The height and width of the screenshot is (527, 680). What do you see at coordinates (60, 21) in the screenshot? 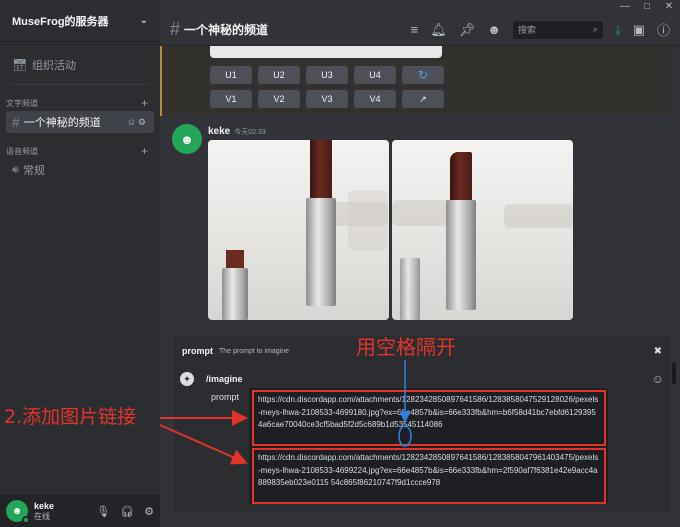
I see `server-name: MuseFrog的服务器` at bounding box center [60, 21].